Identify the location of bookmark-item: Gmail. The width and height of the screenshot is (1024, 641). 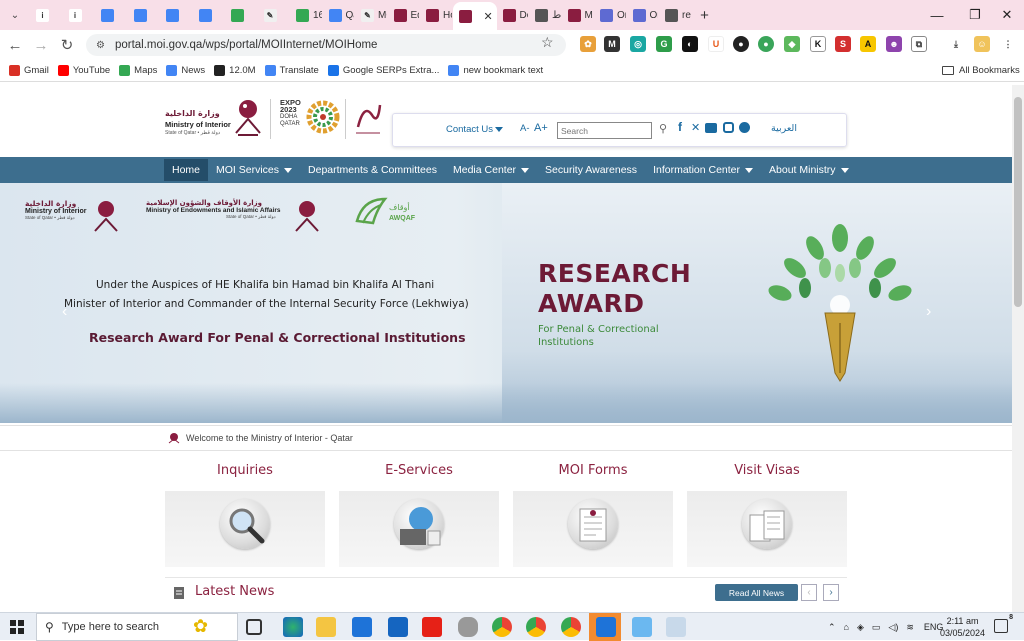
(29, 70).